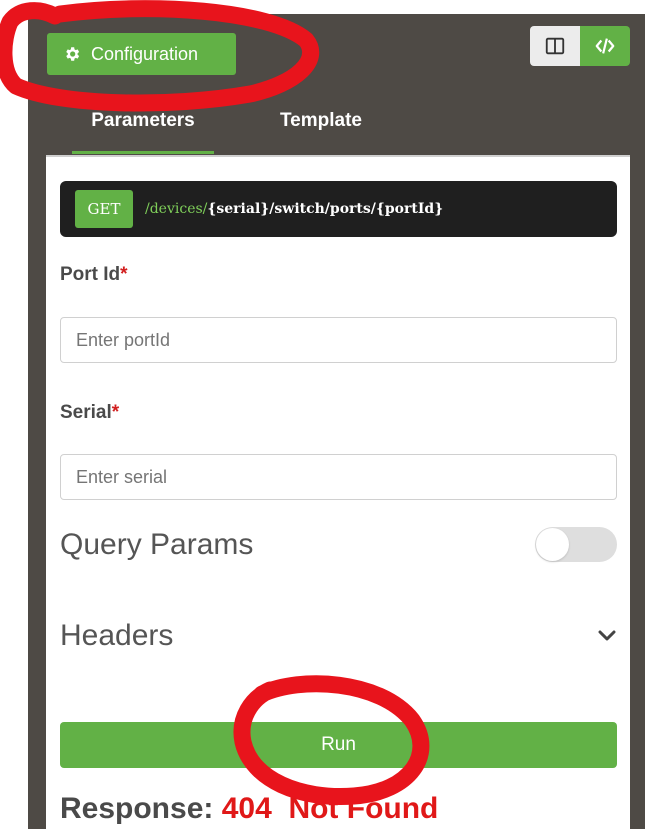 The width and height of the screenshot is (645, 829). I want to click on code-view-button, so click(605, 46).